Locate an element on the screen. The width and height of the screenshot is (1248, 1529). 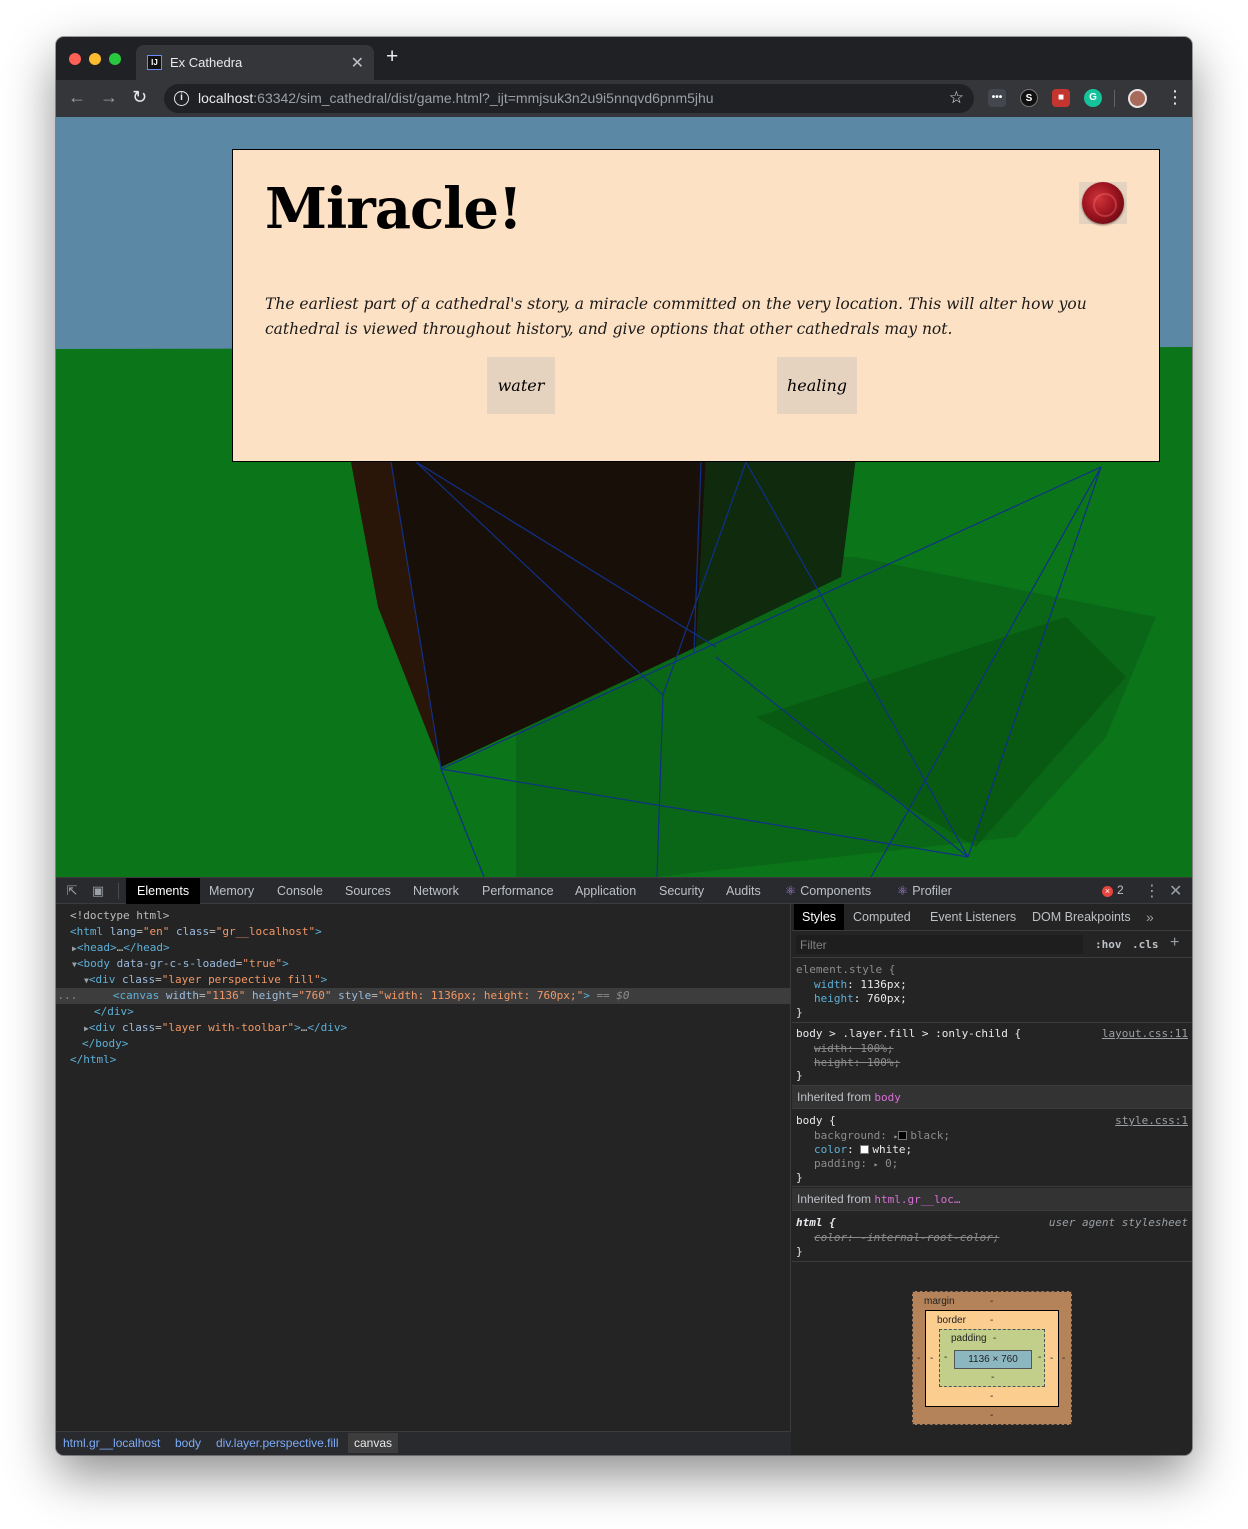
devtools-menu-icon: ⋮ is located at coordinates (1152, 891).